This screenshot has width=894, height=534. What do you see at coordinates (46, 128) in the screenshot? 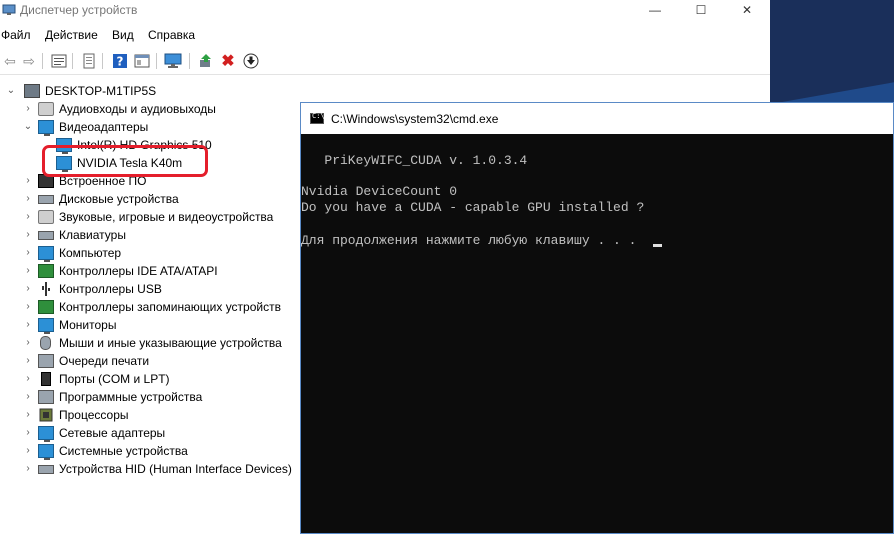
I see `display-adapter-icon` at bounding box center [46, 128].